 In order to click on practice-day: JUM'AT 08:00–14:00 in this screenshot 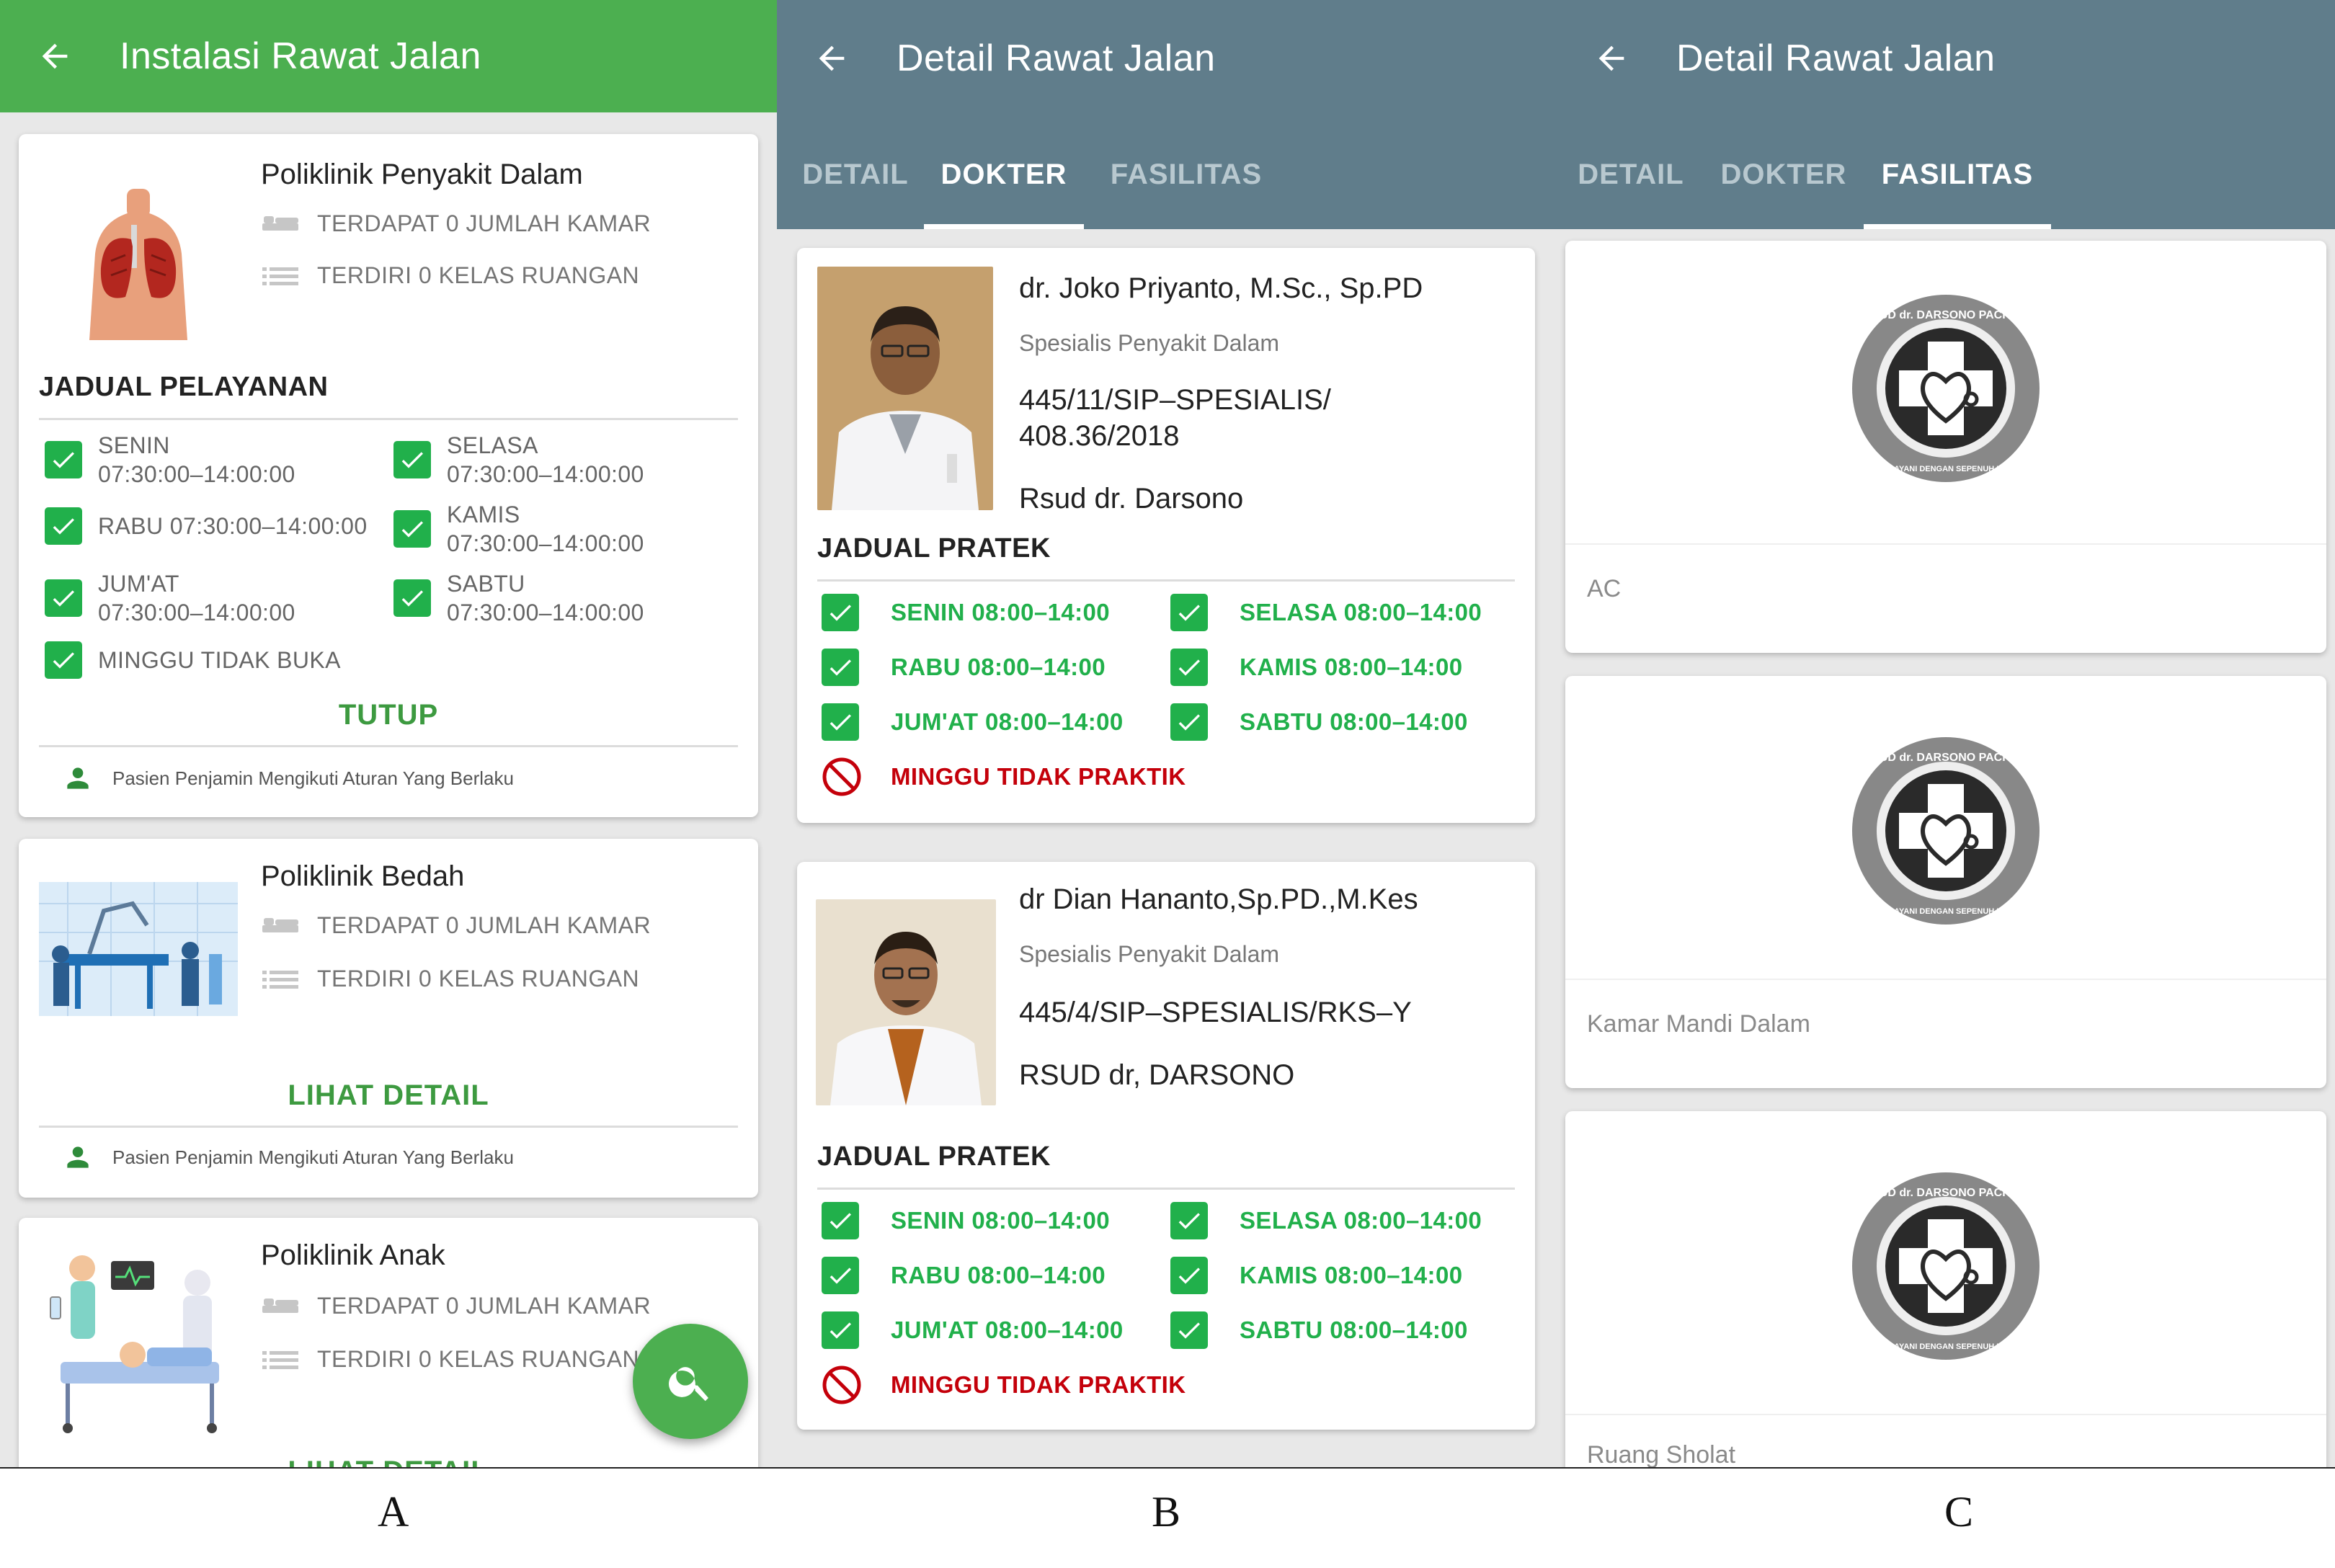, I will do `click(973, 1330)`.